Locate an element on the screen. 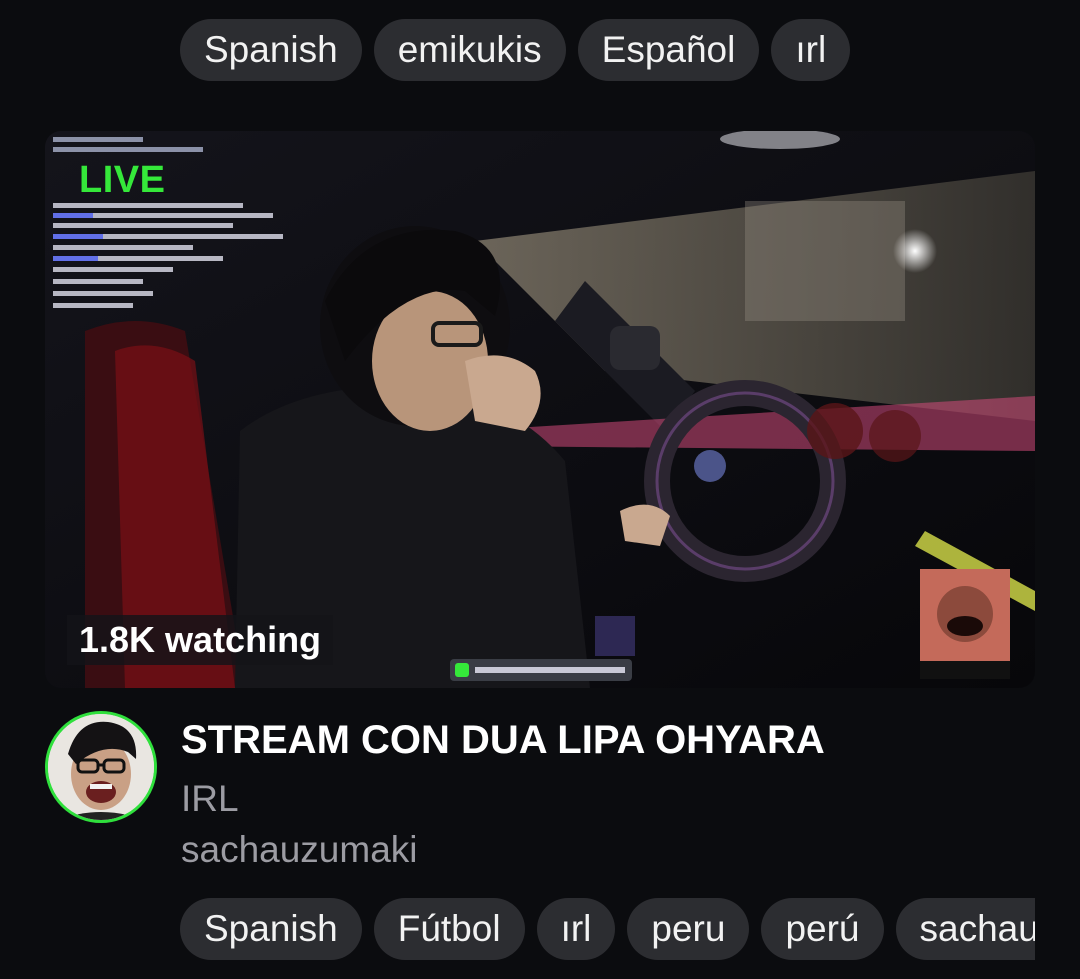 The width and height of the screenshot is (1080, 979). top-tag-row: Spanish emikukis Español ırl is located at coordinates (515, 50).